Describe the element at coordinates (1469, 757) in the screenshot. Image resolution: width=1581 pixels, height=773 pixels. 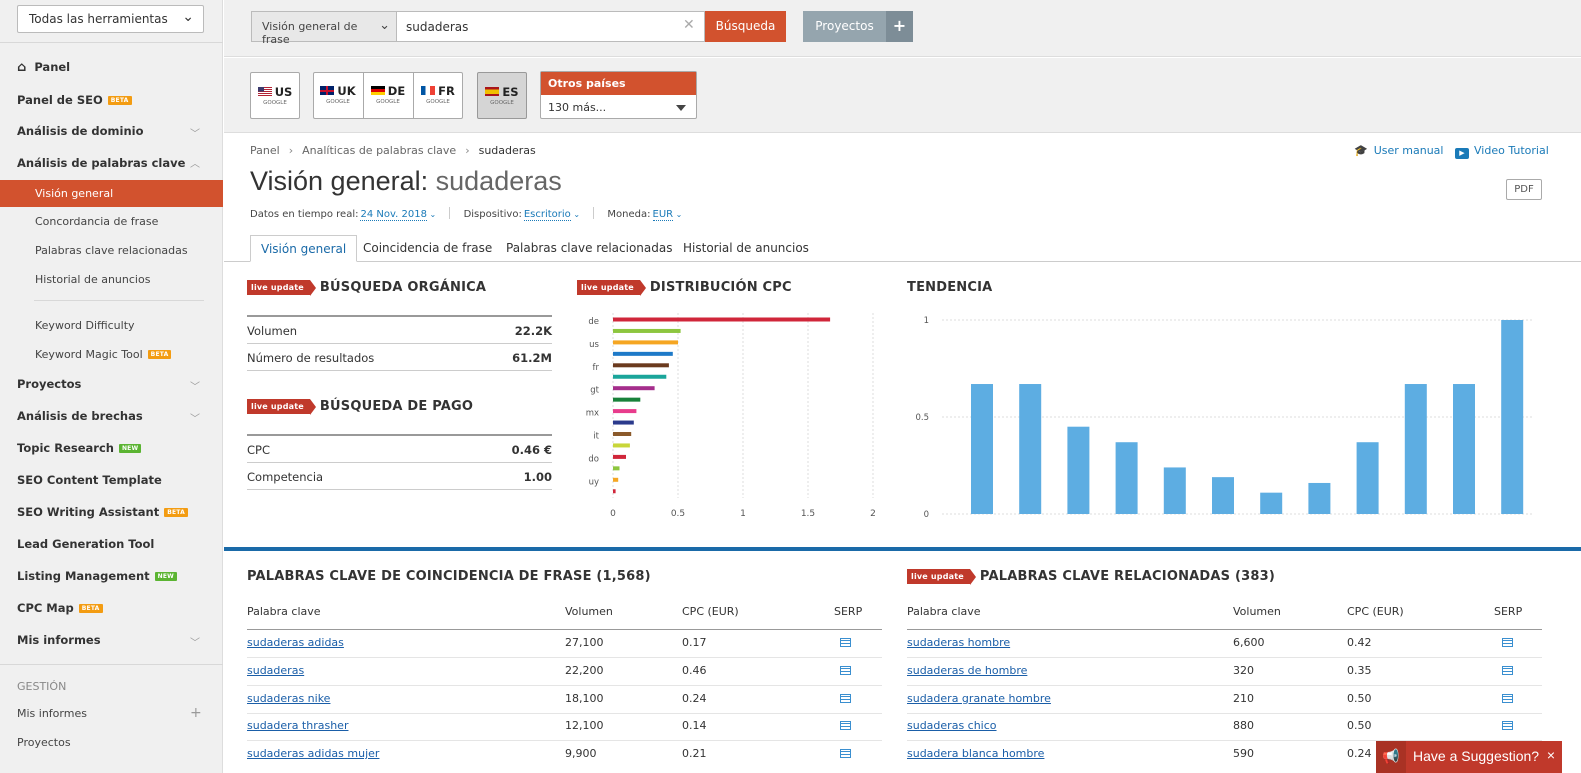
I see `suggestion-widget: 📢 Have a Suggestion? ×` at that location.